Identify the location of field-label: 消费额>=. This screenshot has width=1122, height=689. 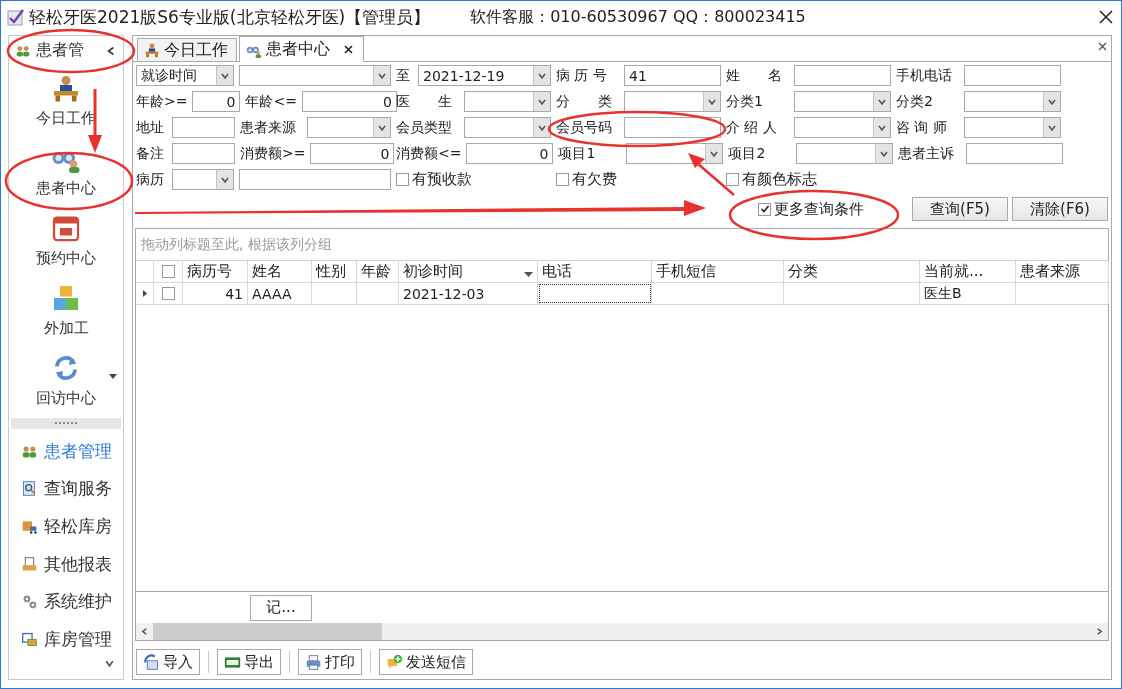
(273, 153).